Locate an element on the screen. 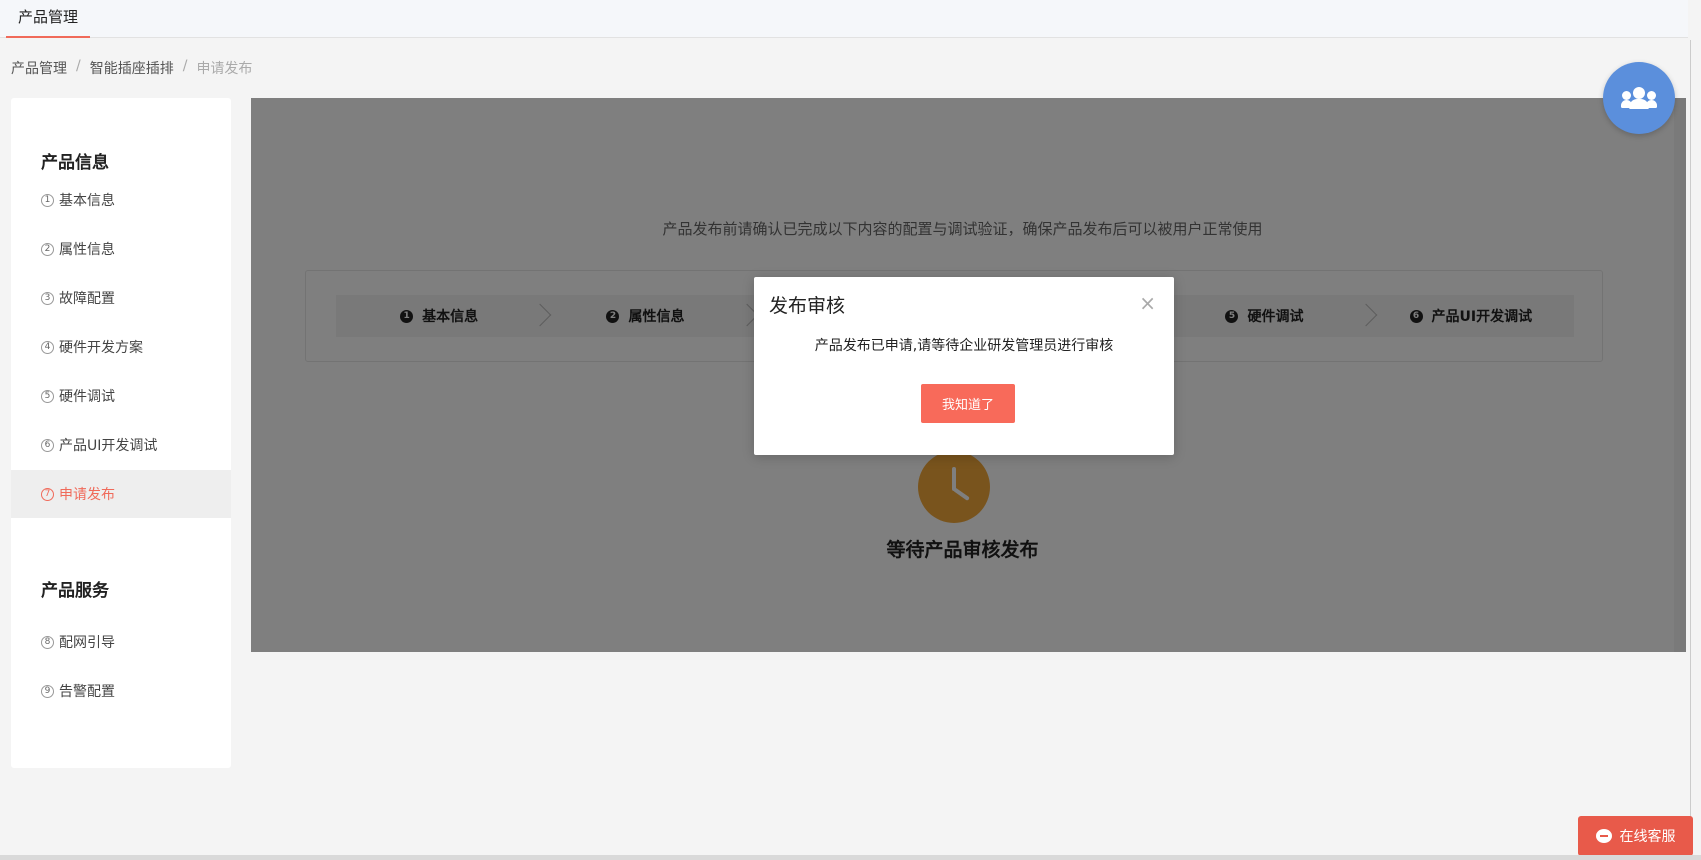 This screenshot has width=1701, height=860. step-number-icon: 1 is located at coordinates (47, 200).